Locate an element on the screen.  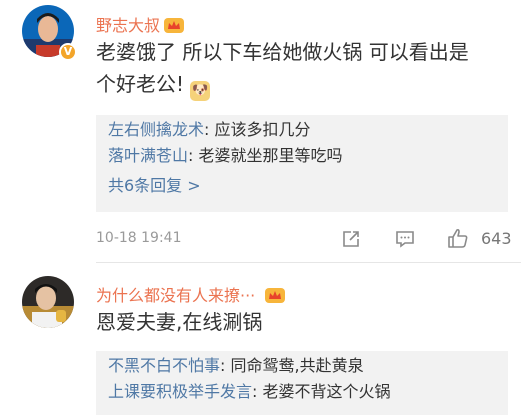
reply-item: 左右侧擒龙术: 应该多扣几分 is located at coordinates (308, 130).